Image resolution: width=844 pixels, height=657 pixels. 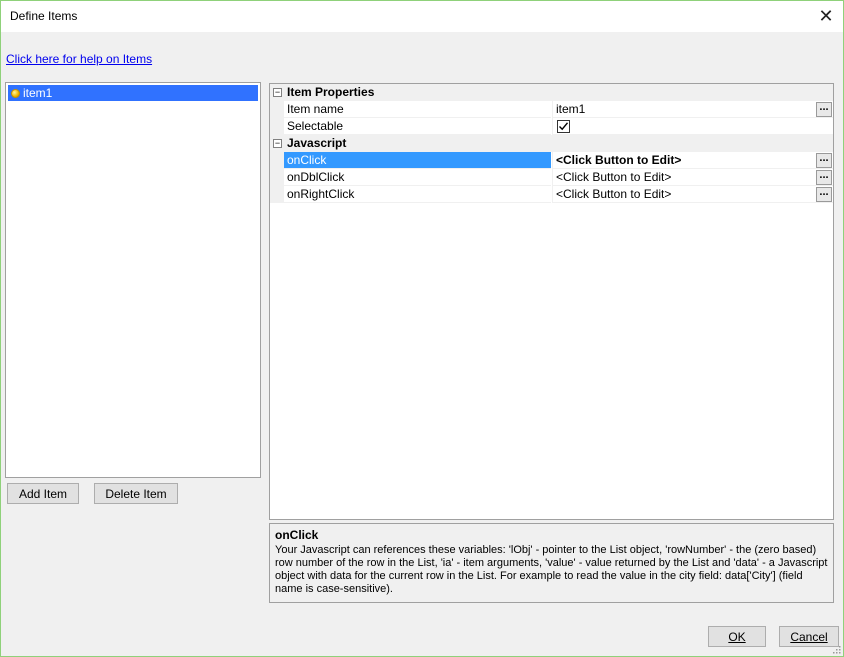 I want to click on category-javascript: − Javascript, so click(x=551, y=143).